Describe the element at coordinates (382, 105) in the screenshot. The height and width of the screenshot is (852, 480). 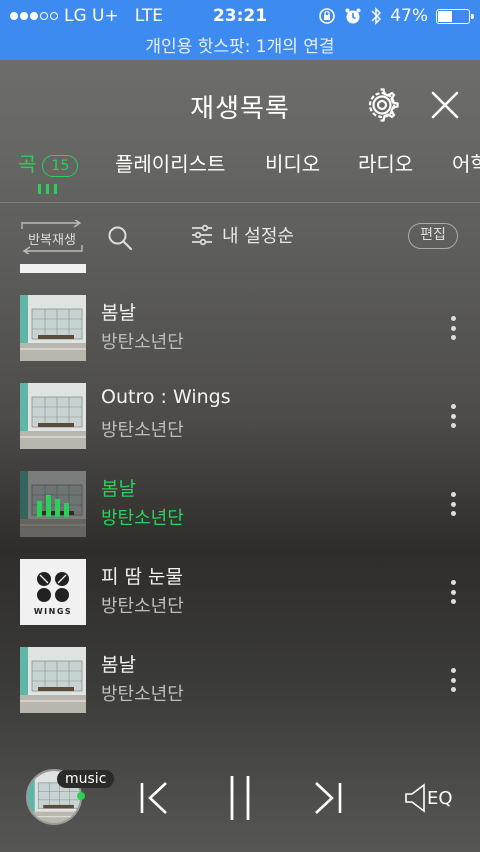
I see `settings-gear-icon` at that location.